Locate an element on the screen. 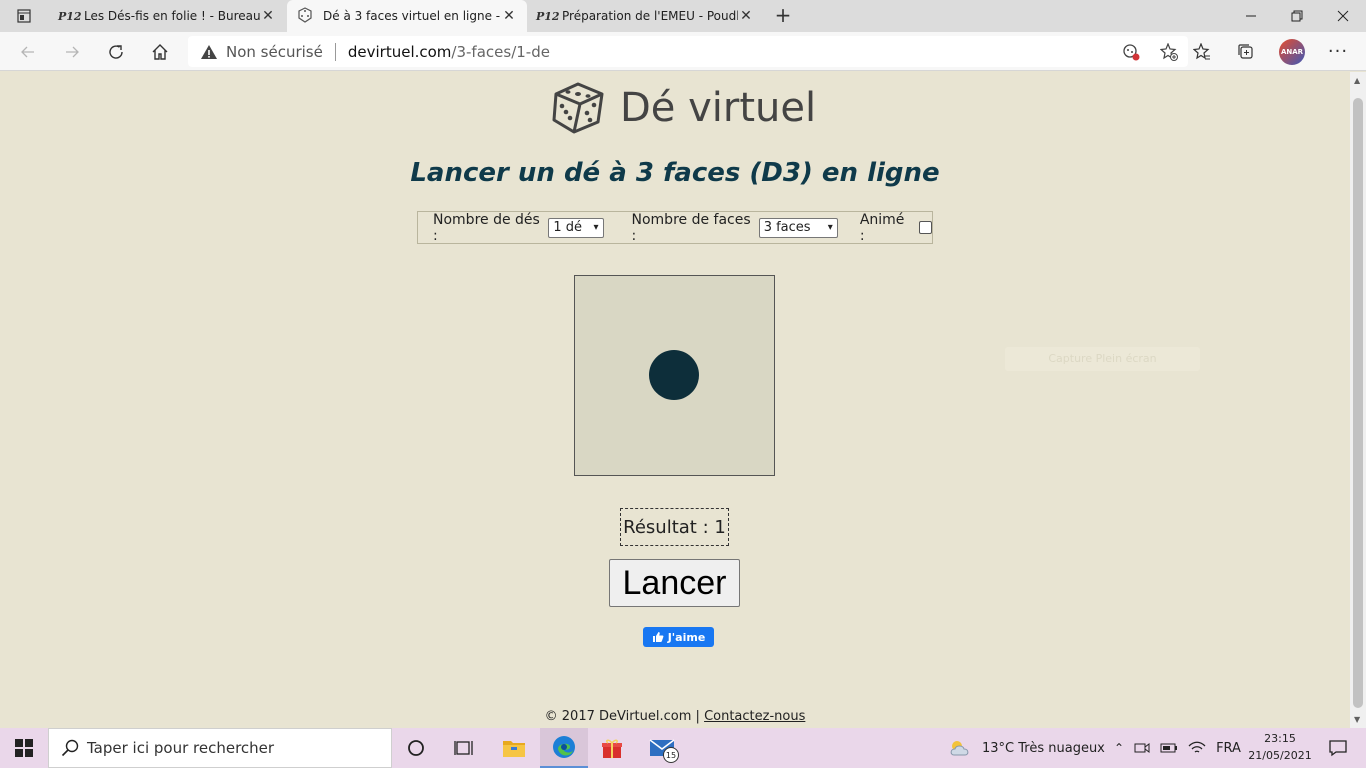 Image resolution: width=1366 pixels, height=768 pixels. home-button is located at coordinates (160, 51).